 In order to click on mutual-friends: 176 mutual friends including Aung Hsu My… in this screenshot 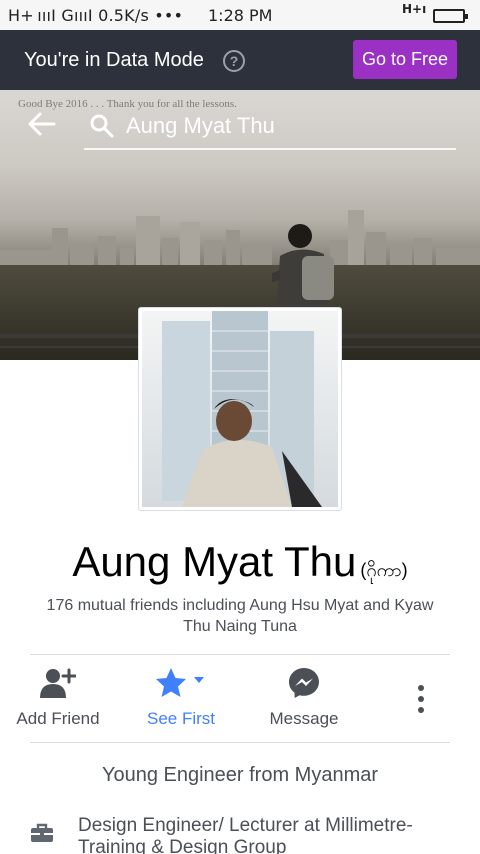, I will do `click(240, 616)`.